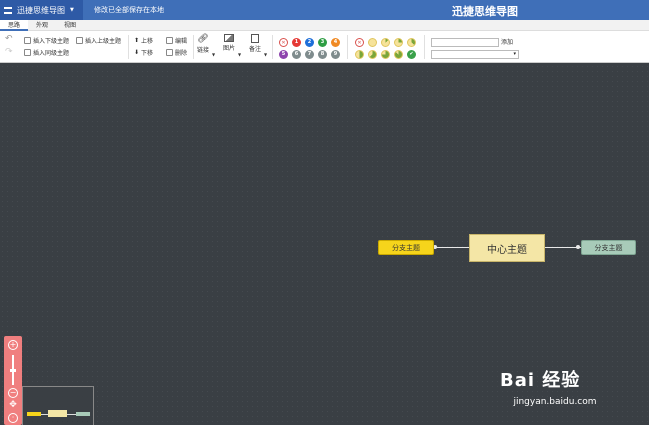  What do you see at coordinates (13, 380) in the screenshot?
I see `zoom-panel: + − ✥ ·` at bounding box center [13, 380].